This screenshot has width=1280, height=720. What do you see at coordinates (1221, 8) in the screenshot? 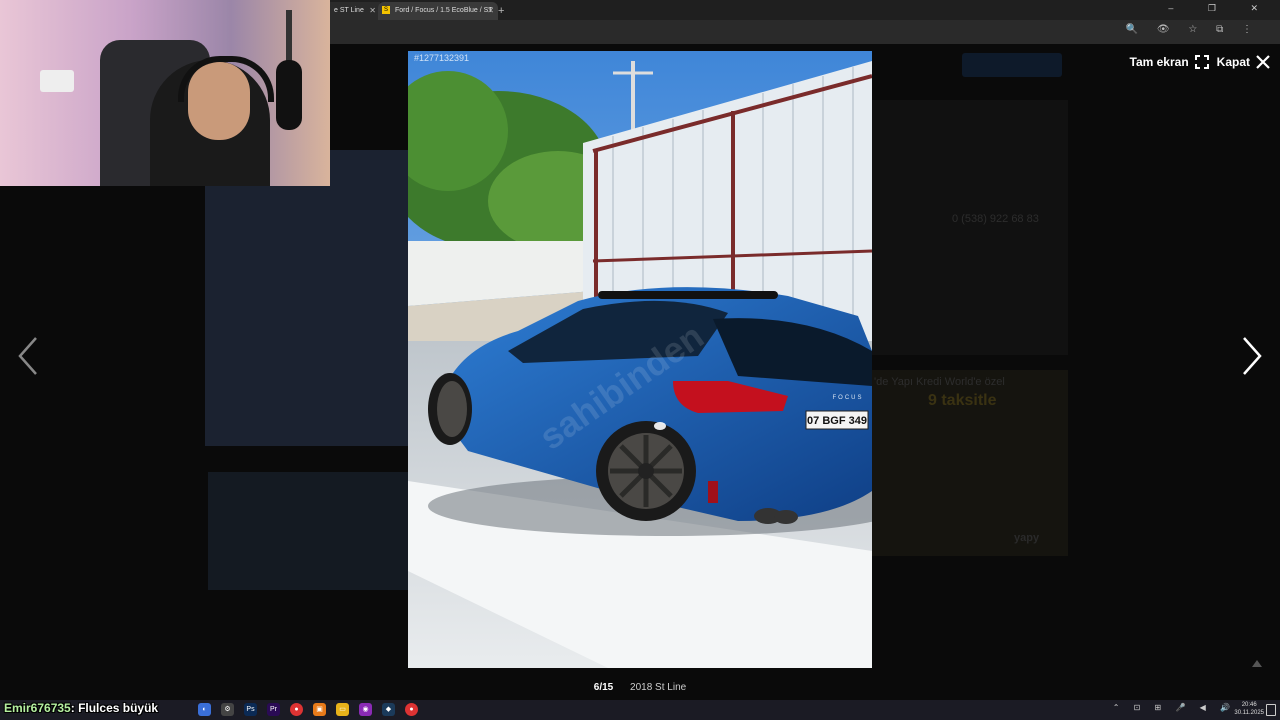
I see `window-controls: – ❐ ✕` at bounding box center [1221, 8].